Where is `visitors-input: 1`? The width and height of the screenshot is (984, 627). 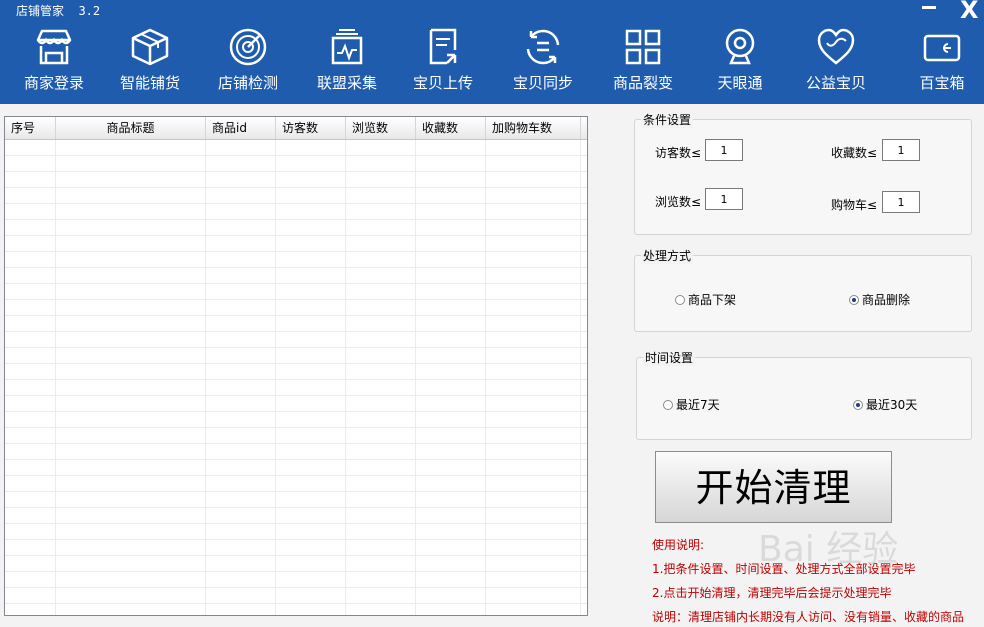 visitors-input: 1 is located at coordinates (724, 150).